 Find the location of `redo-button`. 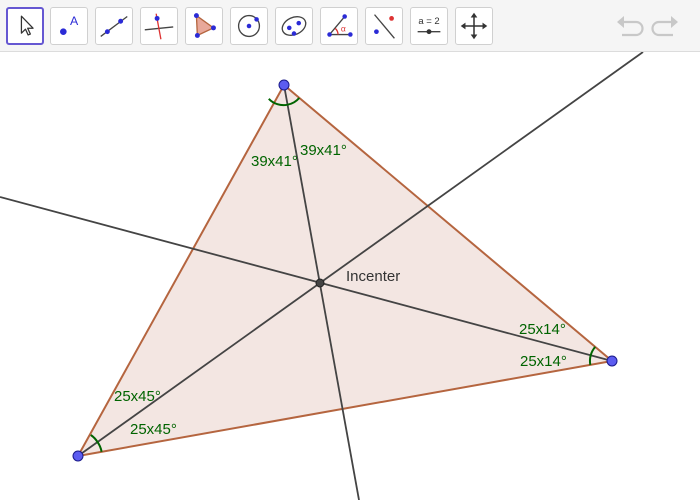

redo-button is located at coordinates (666, 26).